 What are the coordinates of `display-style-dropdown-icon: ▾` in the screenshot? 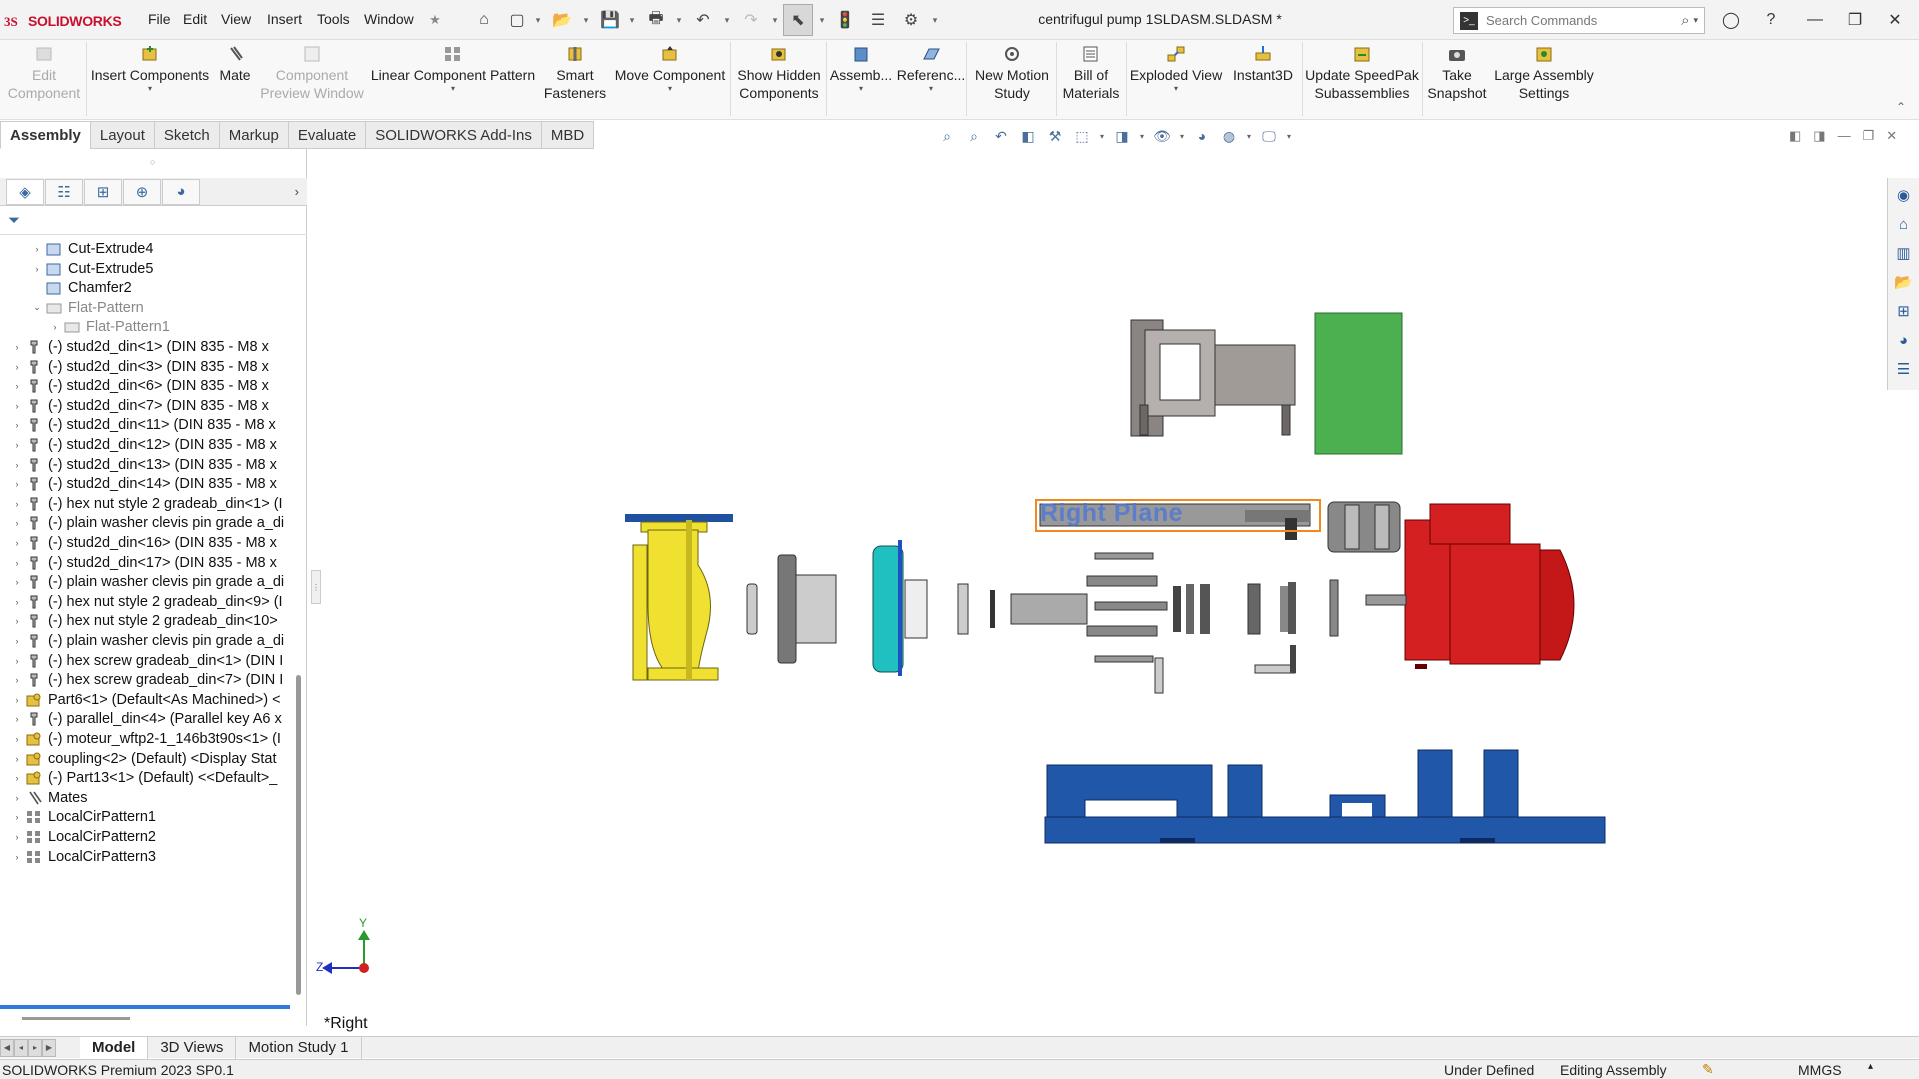 It's located at (1142, 136).